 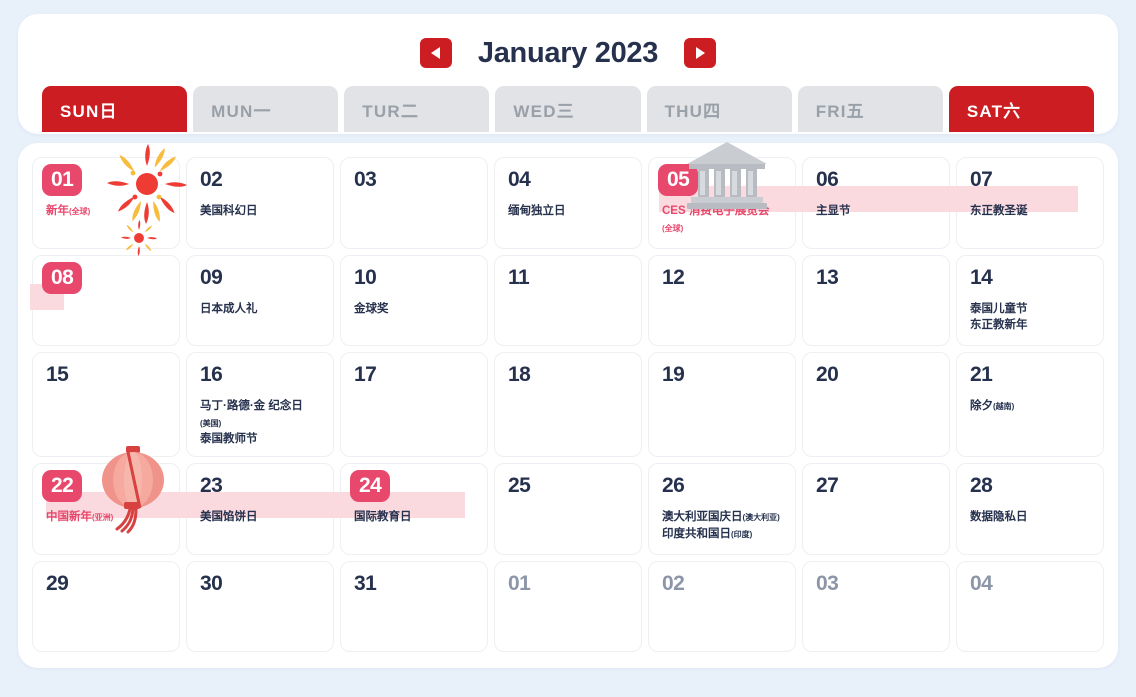 I want to click on day-cell: 15, so click(x=106, y=405).